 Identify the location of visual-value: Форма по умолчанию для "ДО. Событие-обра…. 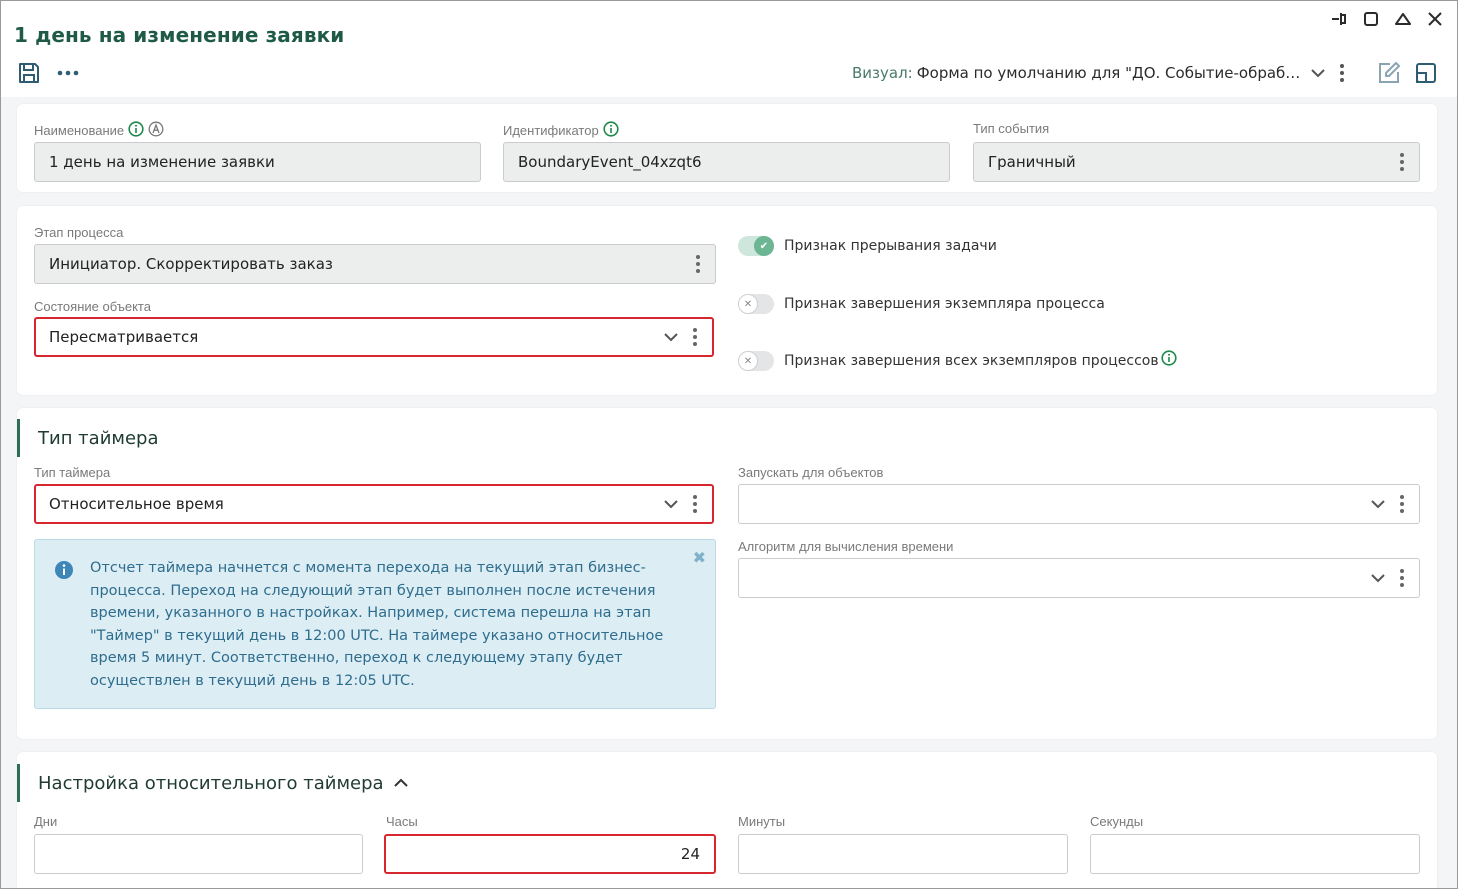
(1108, 73).